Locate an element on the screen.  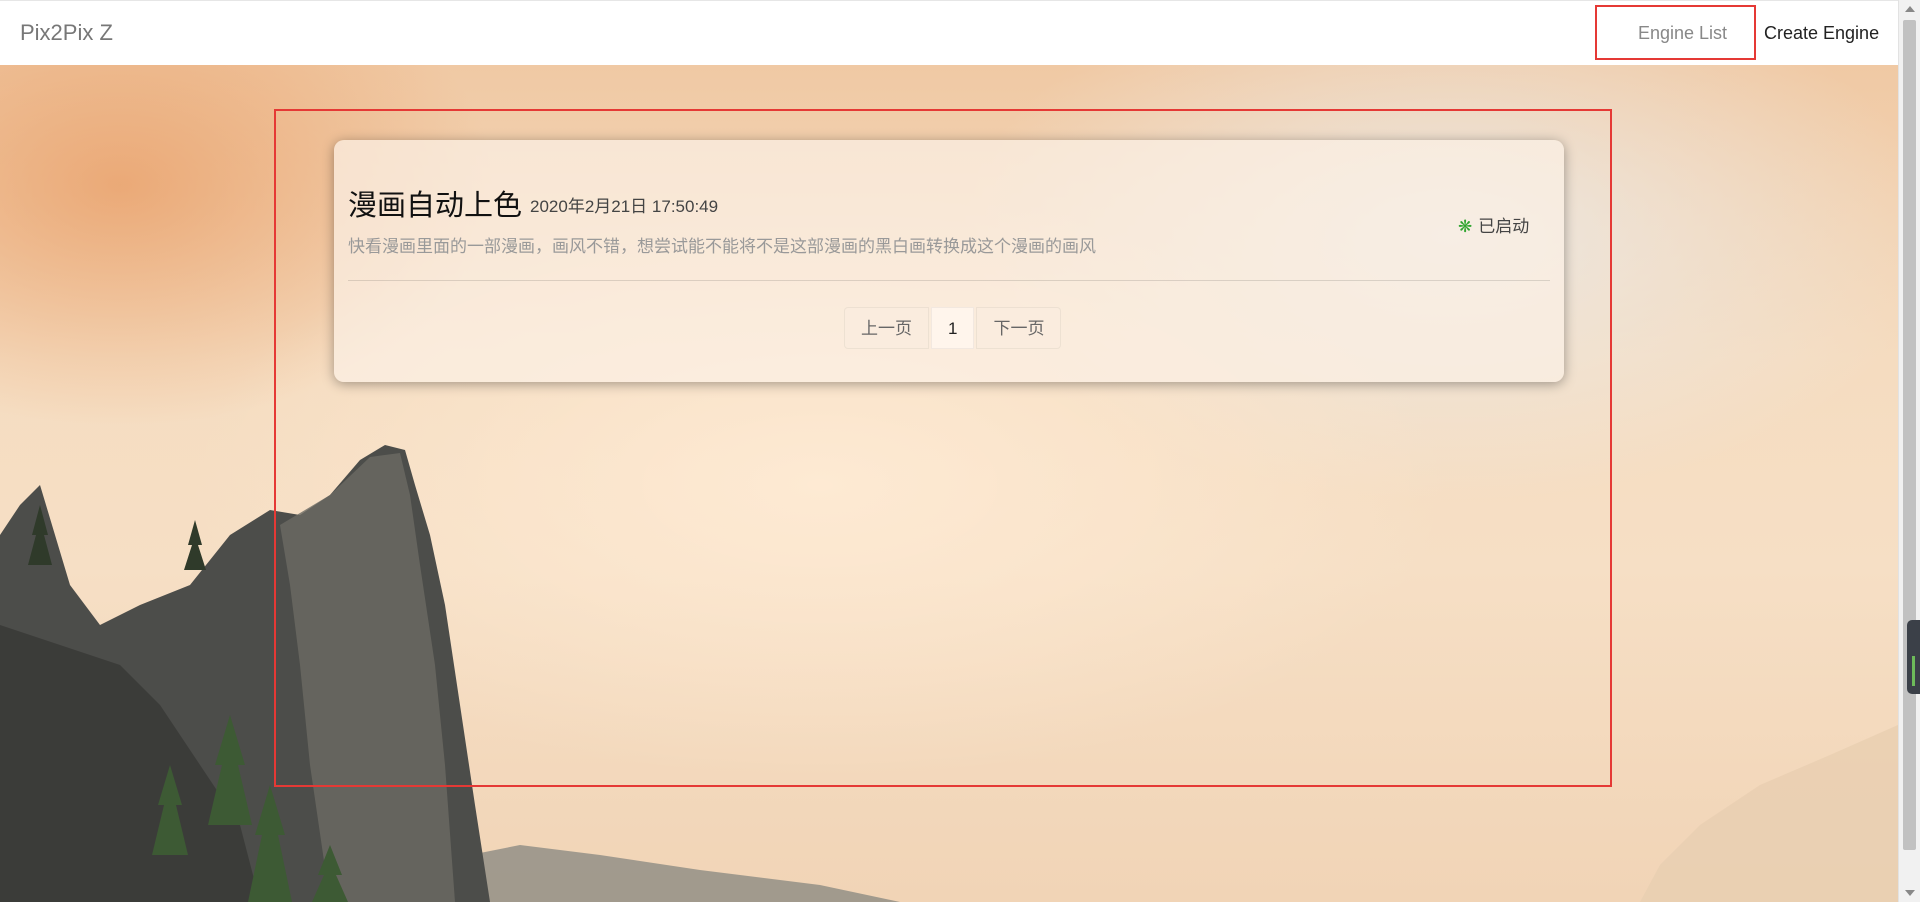
engine-status: ❋ 已启动 is located at coordinates (1493, 224).